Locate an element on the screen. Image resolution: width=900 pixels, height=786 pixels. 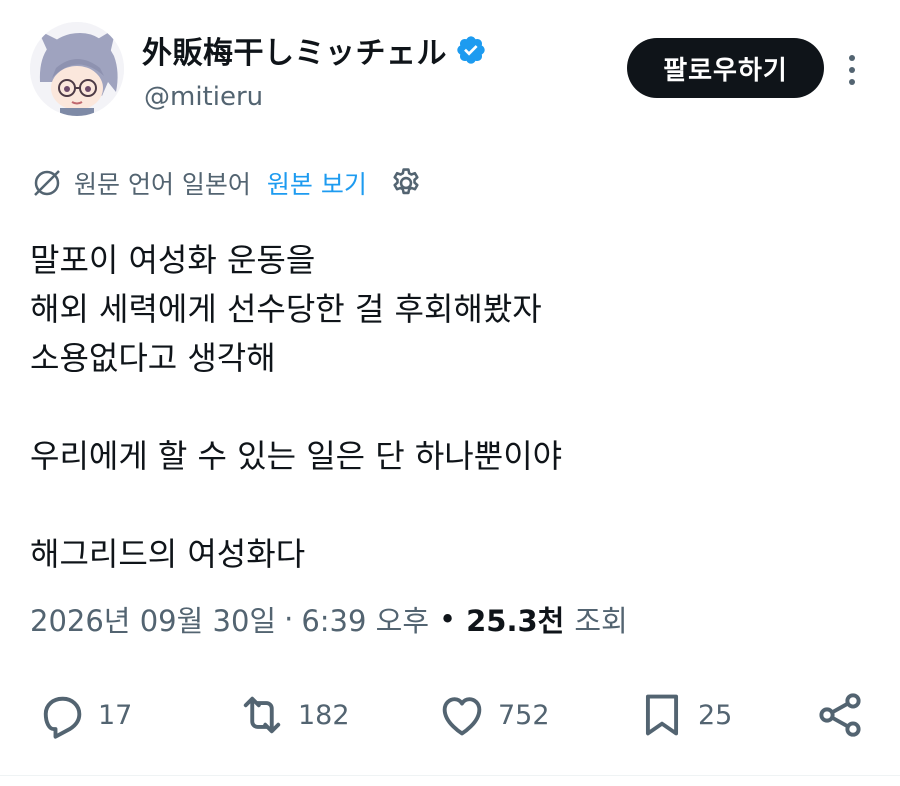
translate-icon is located at coordinates (47, 183).